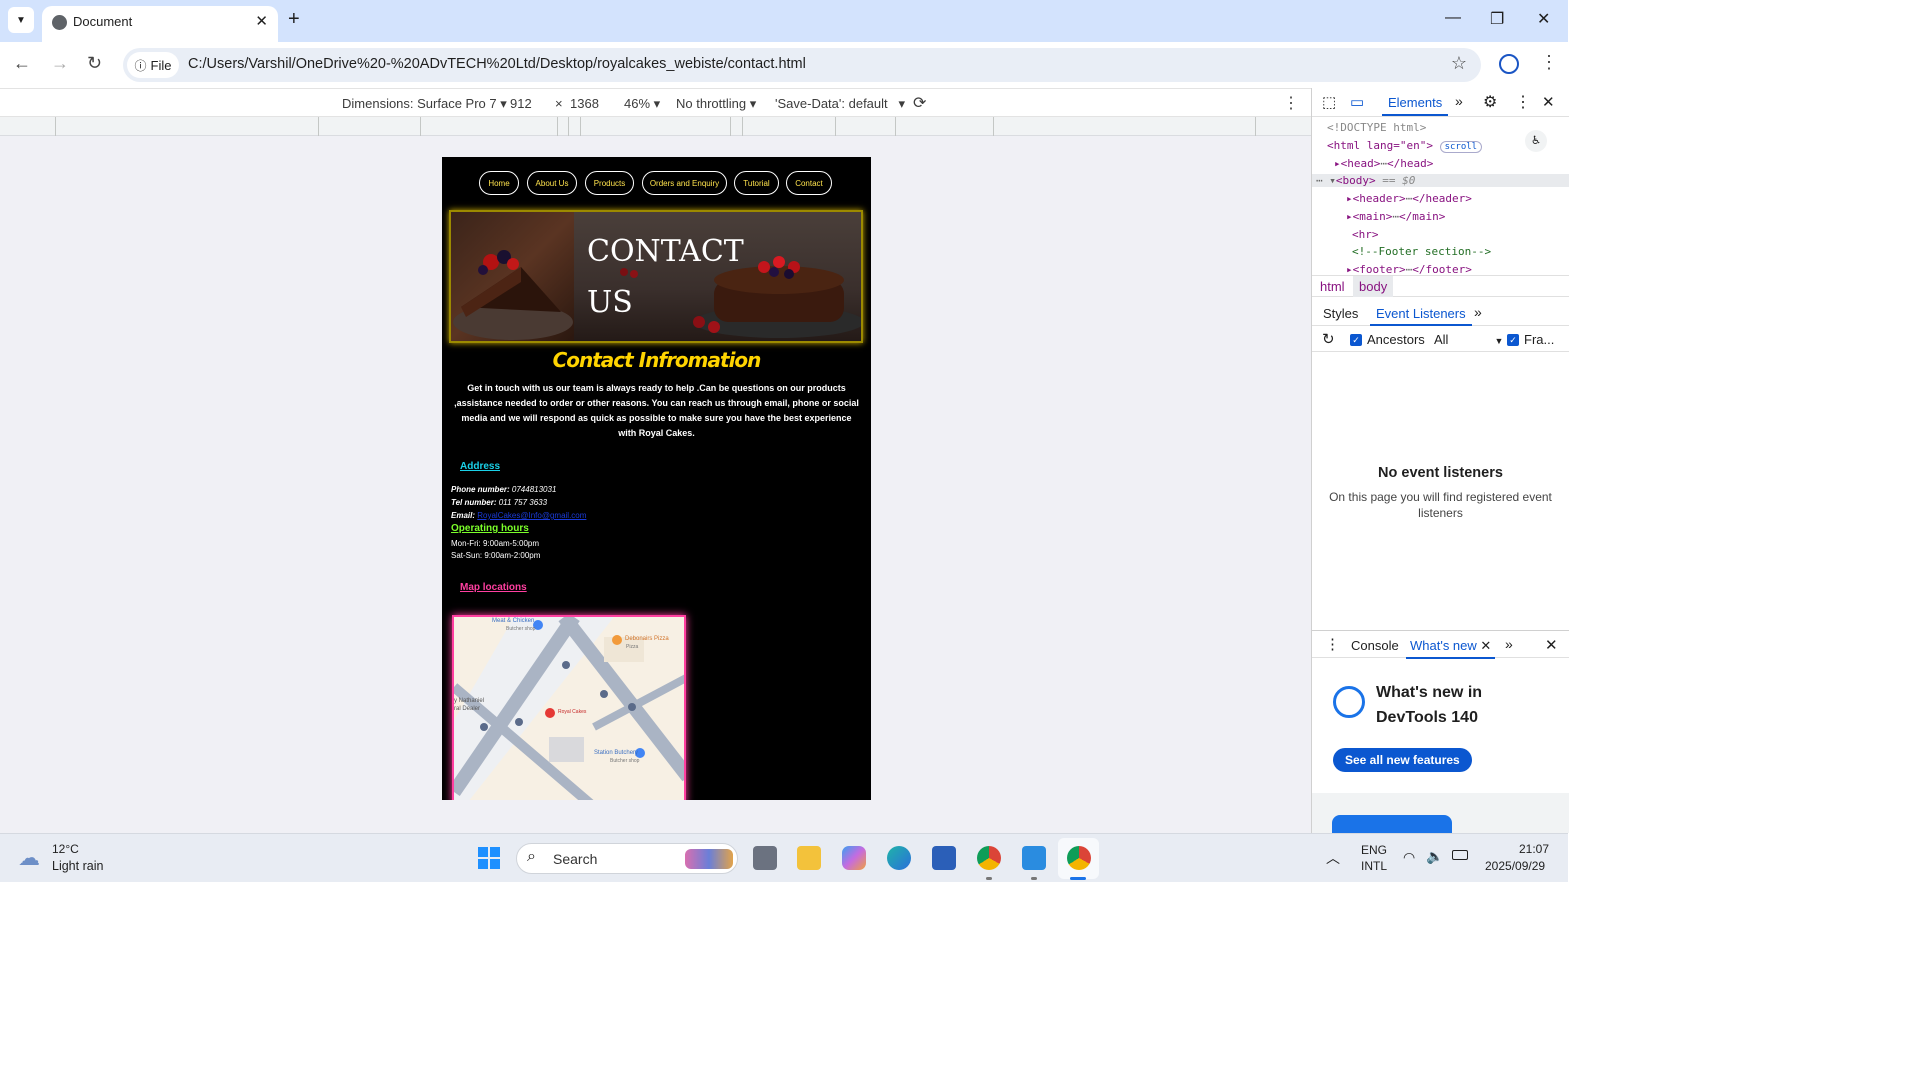  What do you see at coordinates (29, 857) in the screenshot?
I see `weather-cloud-icon: ☁` at bounding box center [29, 857].